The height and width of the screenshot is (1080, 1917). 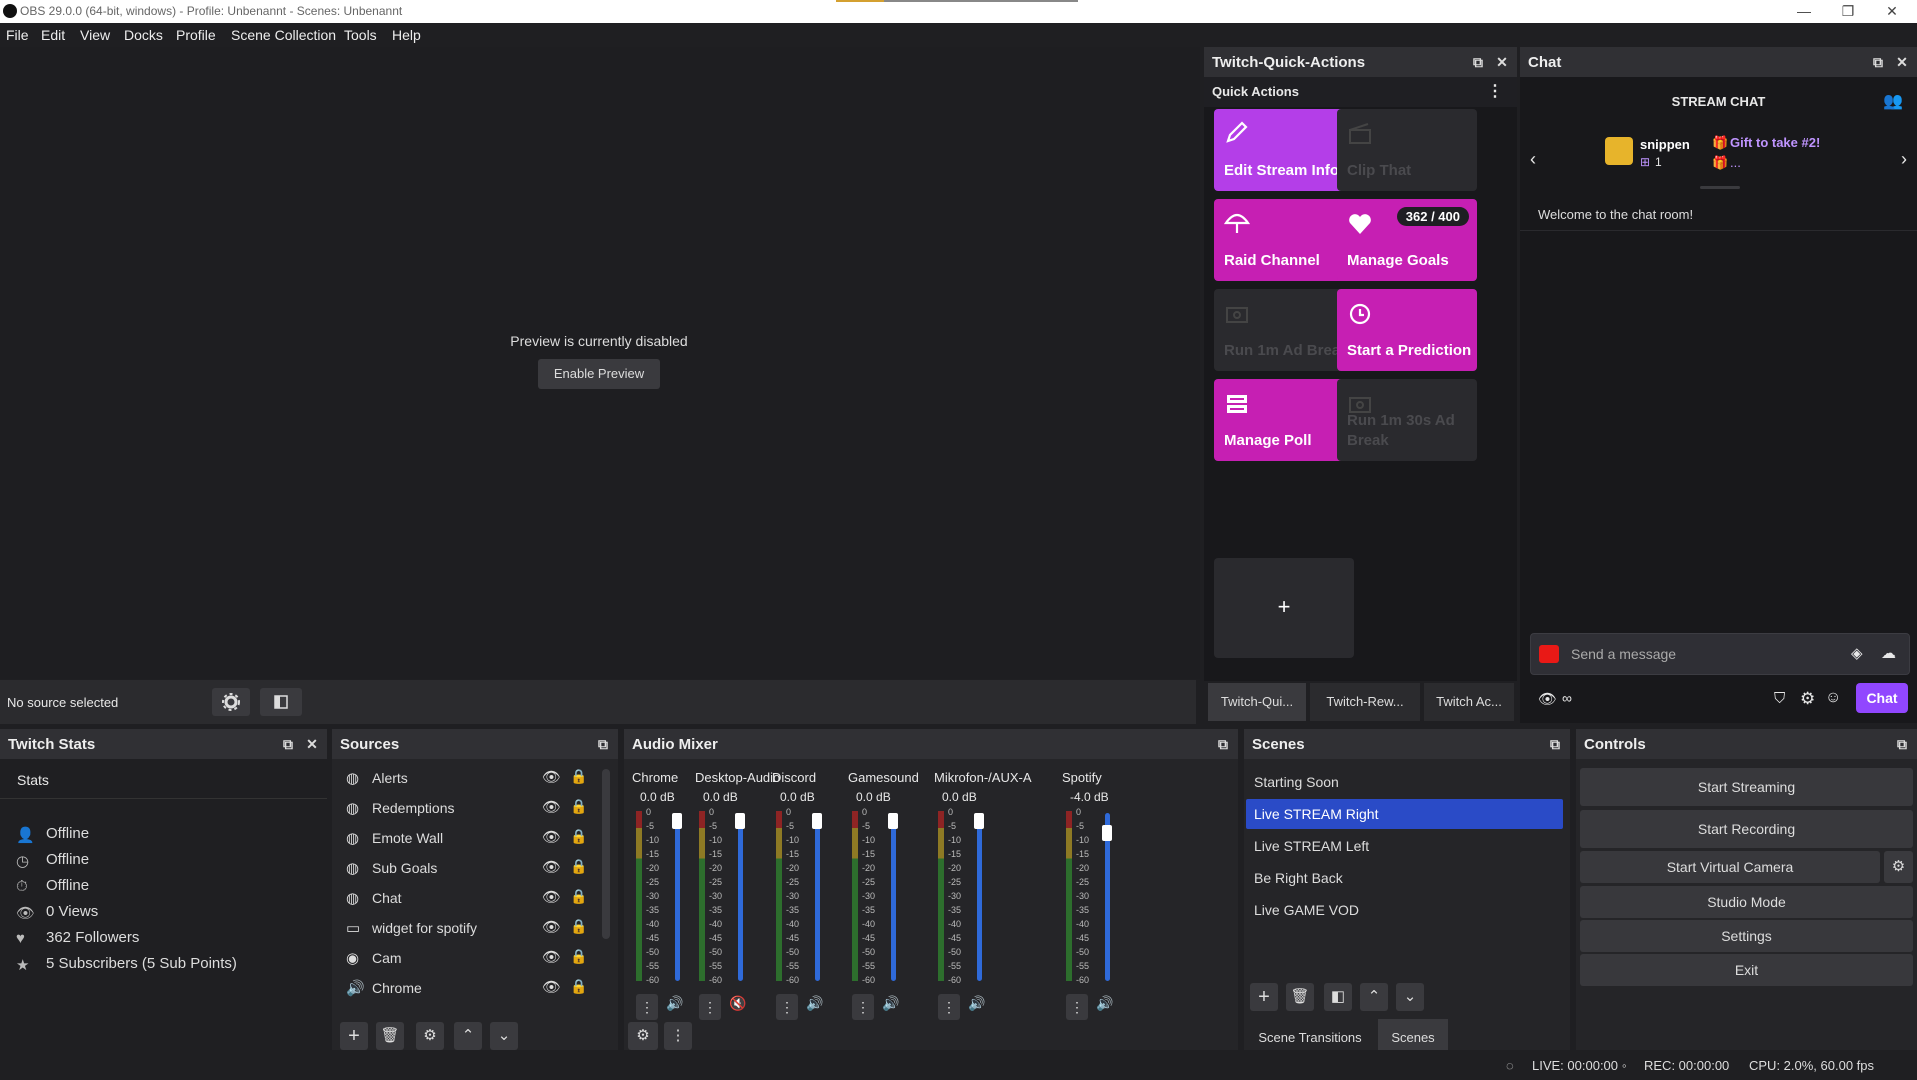 I want to click on enable-preview-button: Enable Preview, so click(x=599, y=374).